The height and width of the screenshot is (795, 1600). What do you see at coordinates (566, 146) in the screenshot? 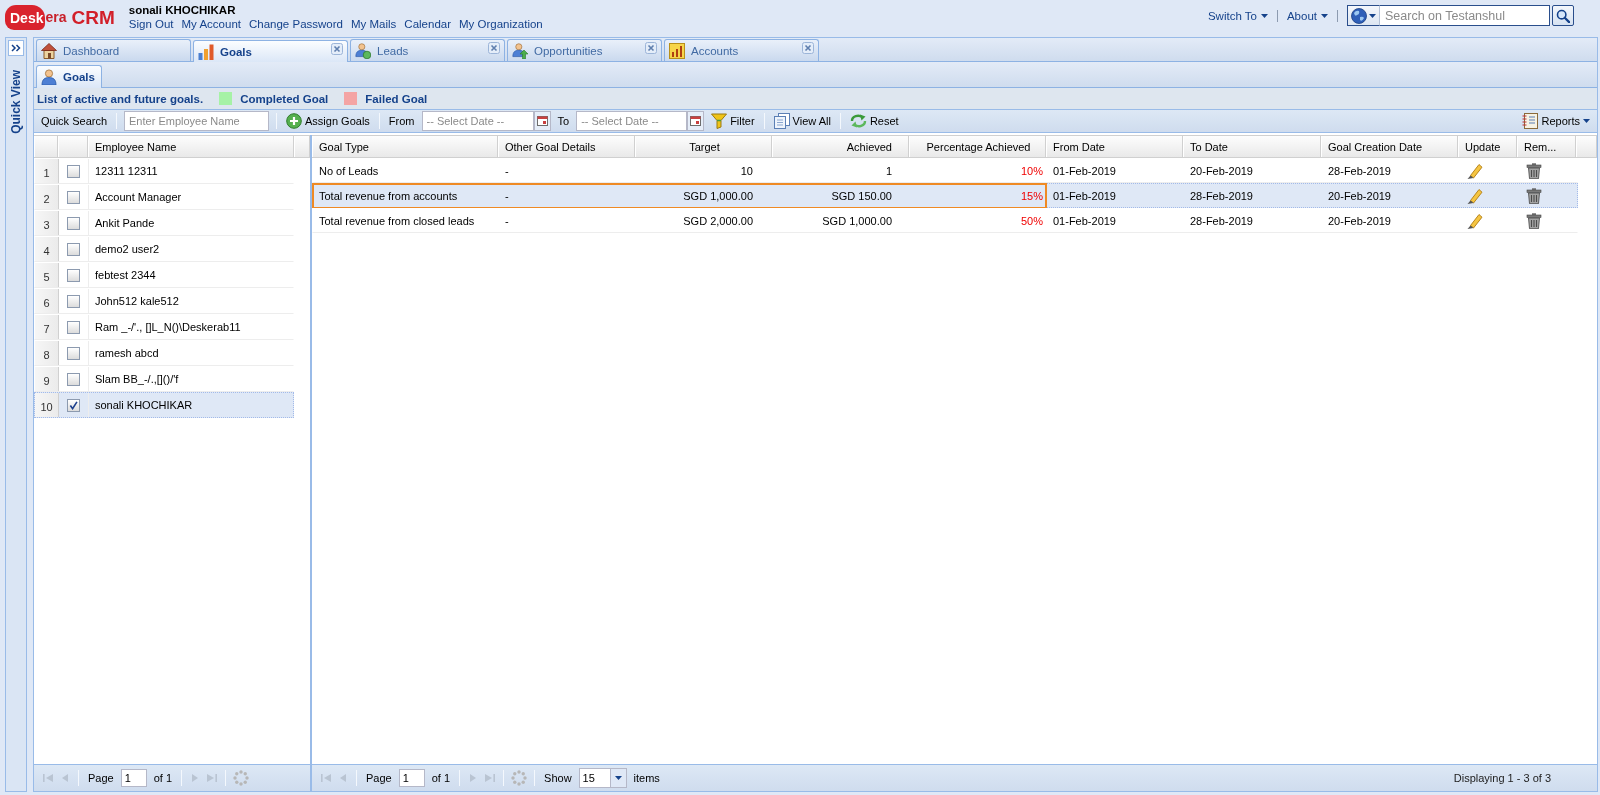
I see `column-header: Other Goal Details` at bounding box center [566, 146].